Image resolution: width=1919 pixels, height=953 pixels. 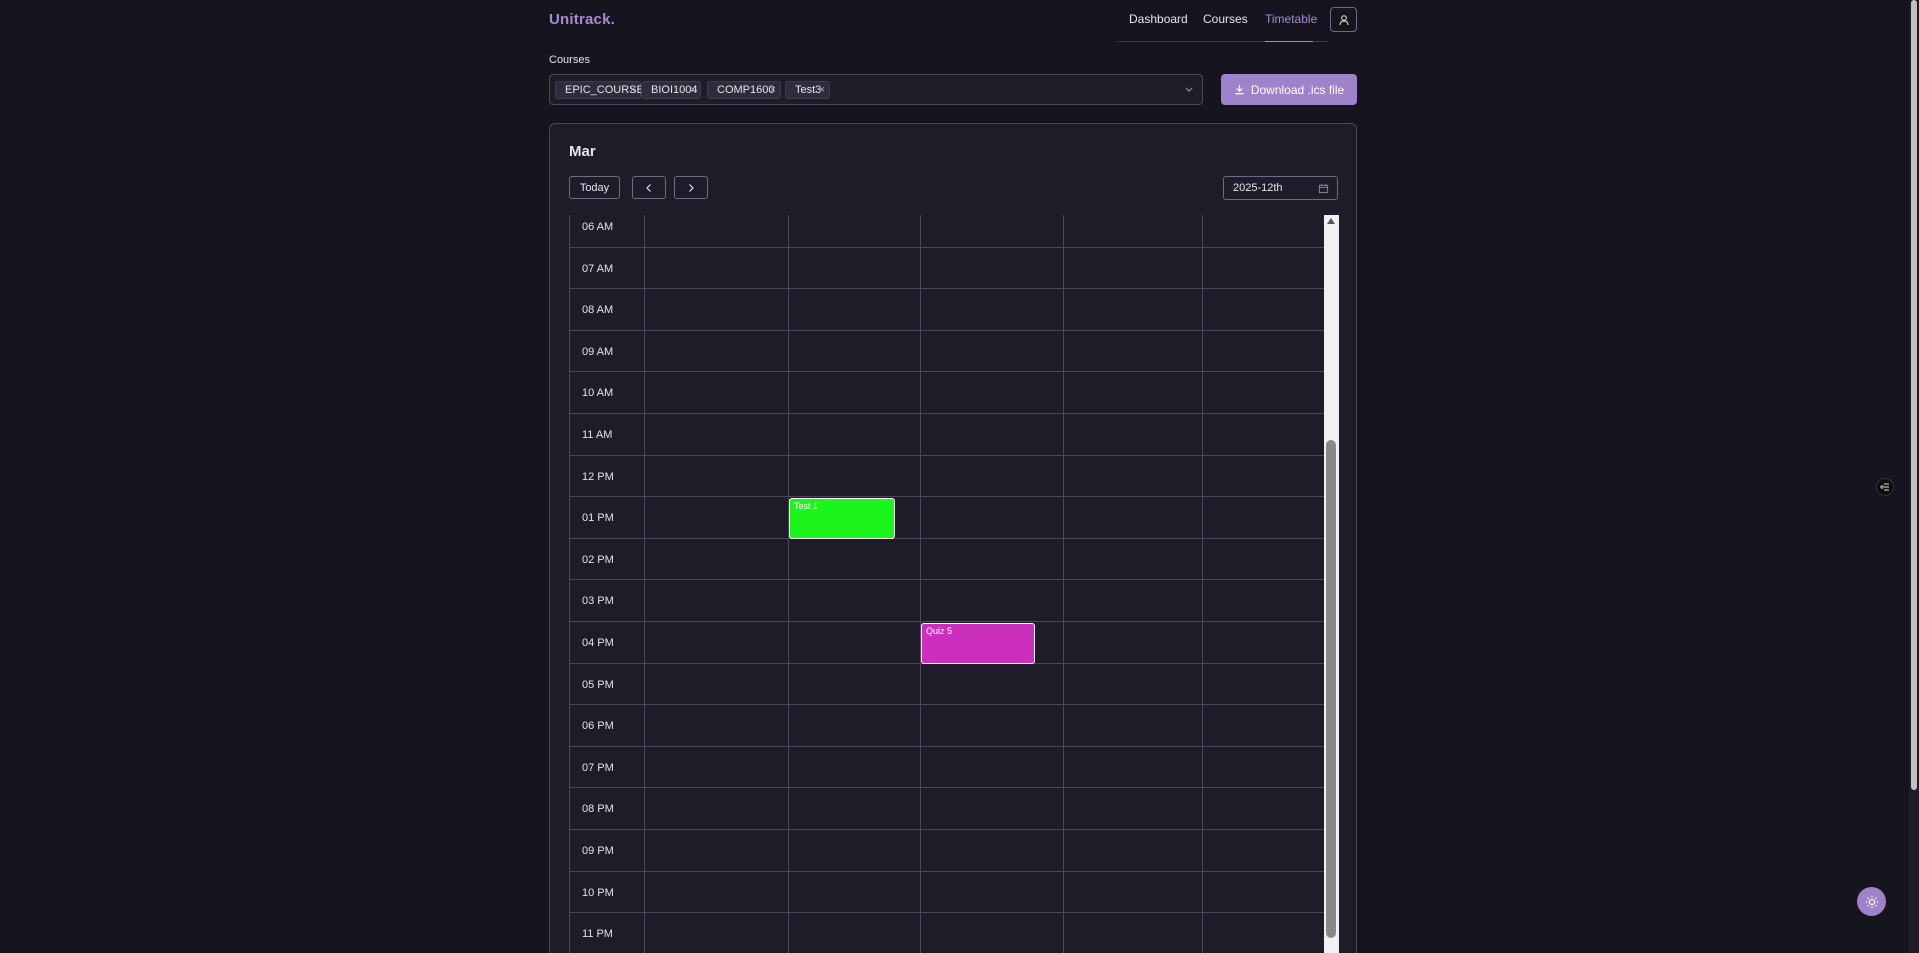 I want to click on user-icon, so click(x=1343, y=19).